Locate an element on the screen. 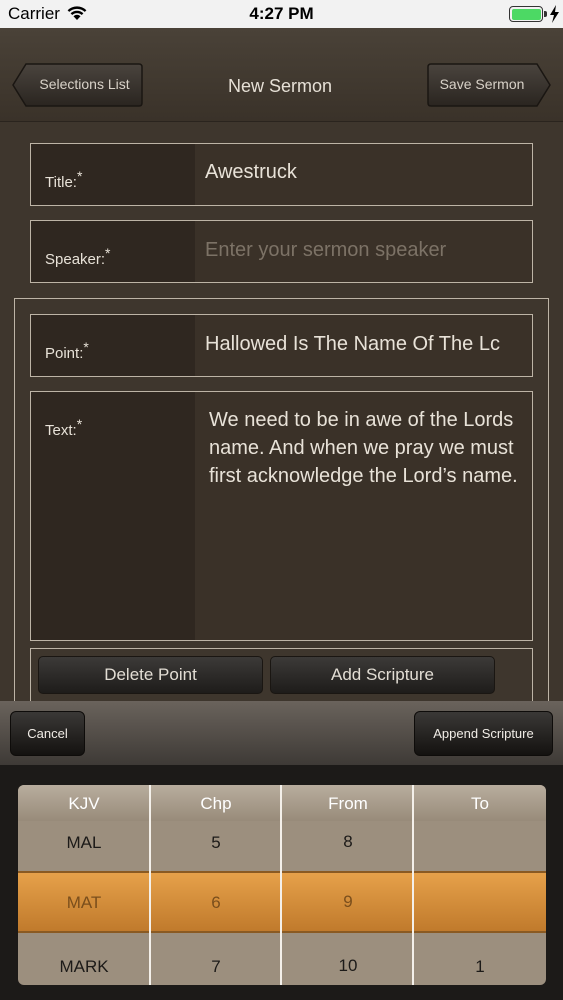 This screenshot has width=563, height=1000. page-title: New Sermon is located at coordinates (280, 86).